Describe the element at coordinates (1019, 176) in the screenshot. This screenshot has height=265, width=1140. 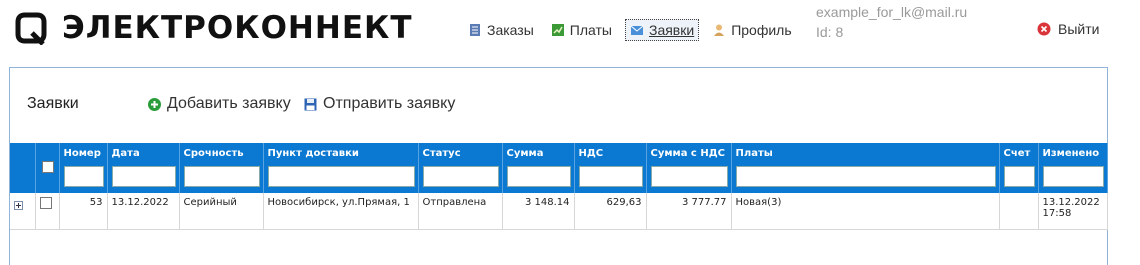
I see `filter-invoice` at that location.